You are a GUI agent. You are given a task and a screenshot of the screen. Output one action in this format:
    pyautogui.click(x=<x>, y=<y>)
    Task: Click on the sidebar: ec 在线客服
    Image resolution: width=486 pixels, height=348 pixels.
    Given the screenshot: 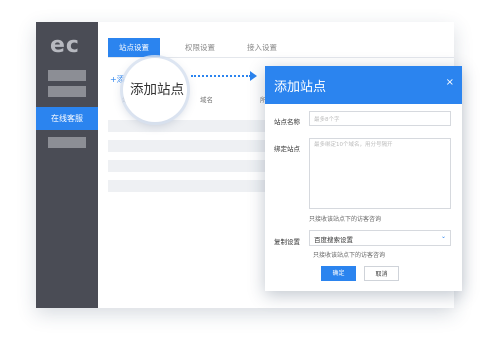 What is the action you would take?
    pyautogui.click(x=67, y=165)
    